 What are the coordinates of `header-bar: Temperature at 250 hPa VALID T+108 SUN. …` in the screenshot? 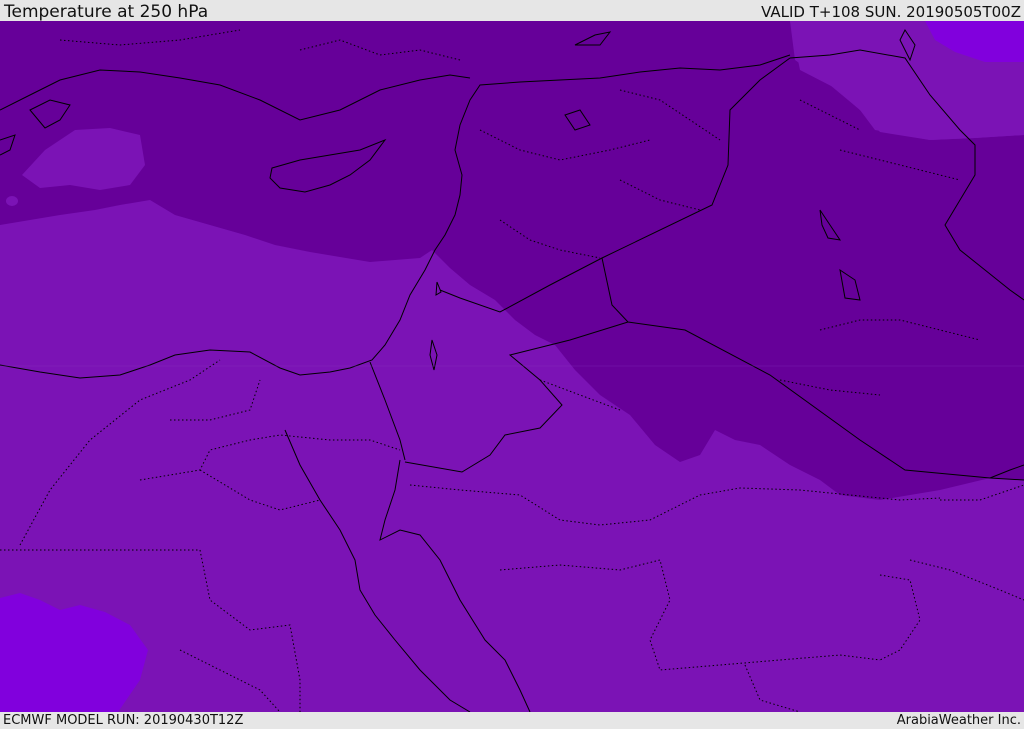 It's located at (512, 10).